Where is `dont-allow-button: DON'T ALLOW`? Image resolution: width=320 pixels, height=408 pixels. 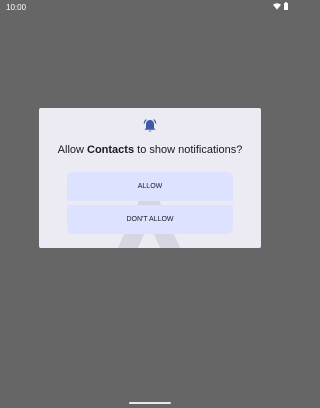
dont-allow-button: DON'T ALLOW is located at coordinates (150, 219).